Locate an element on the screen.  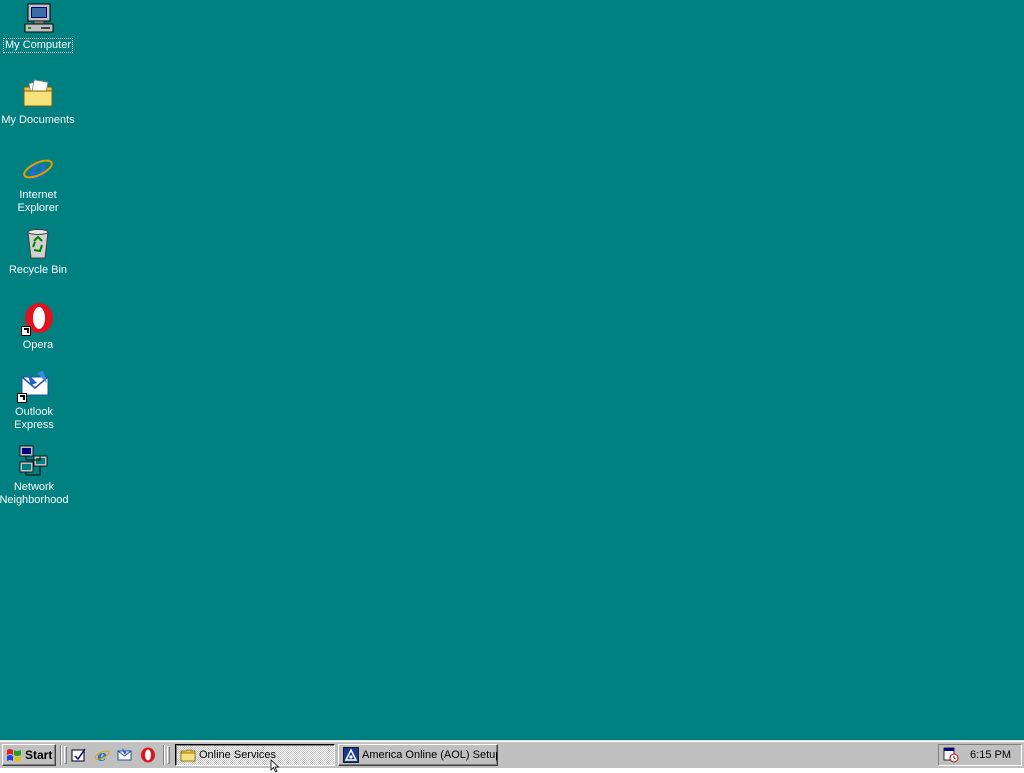
aol-setup-icon is located at coordinates (351, 755).